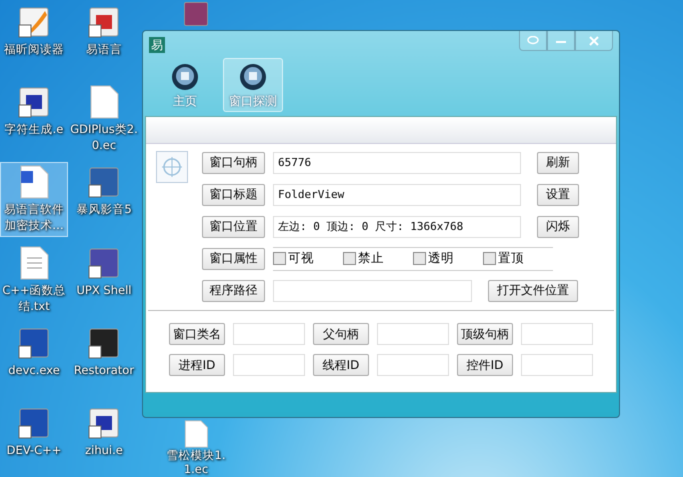 The image size is (683, 477). I want to click on action-button: 刷新, so click(558, 163).